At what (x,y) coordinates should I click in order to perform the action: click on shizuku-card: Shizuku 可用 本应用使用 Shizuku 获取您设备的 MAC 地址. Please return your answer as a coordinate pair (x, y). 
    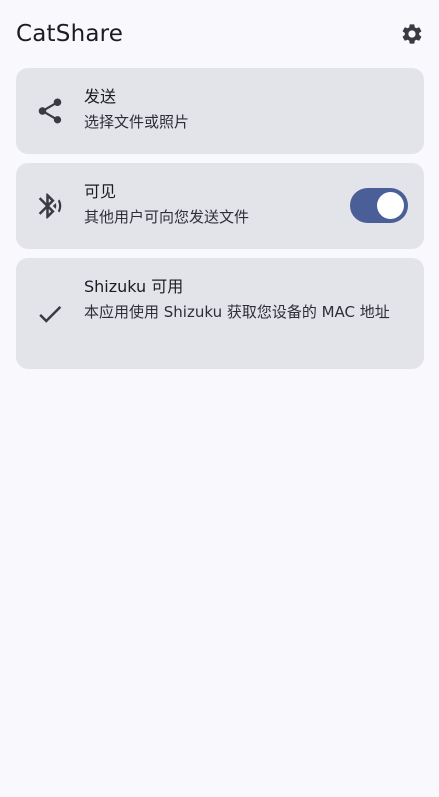
    Looking at the image, I should click on (220, 313).